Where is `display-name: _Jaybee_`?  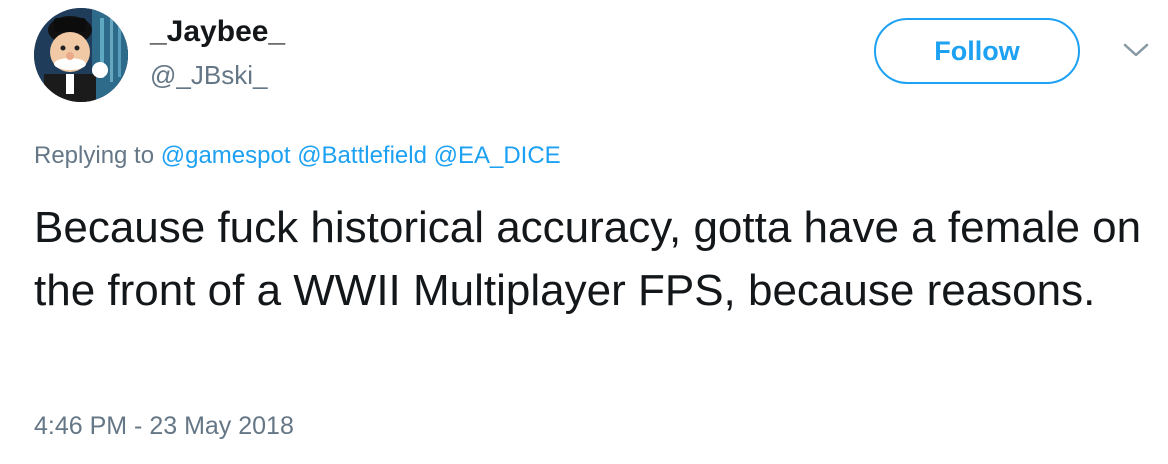 display-name: _Jaybee_ is located at coordinates (217, 32).